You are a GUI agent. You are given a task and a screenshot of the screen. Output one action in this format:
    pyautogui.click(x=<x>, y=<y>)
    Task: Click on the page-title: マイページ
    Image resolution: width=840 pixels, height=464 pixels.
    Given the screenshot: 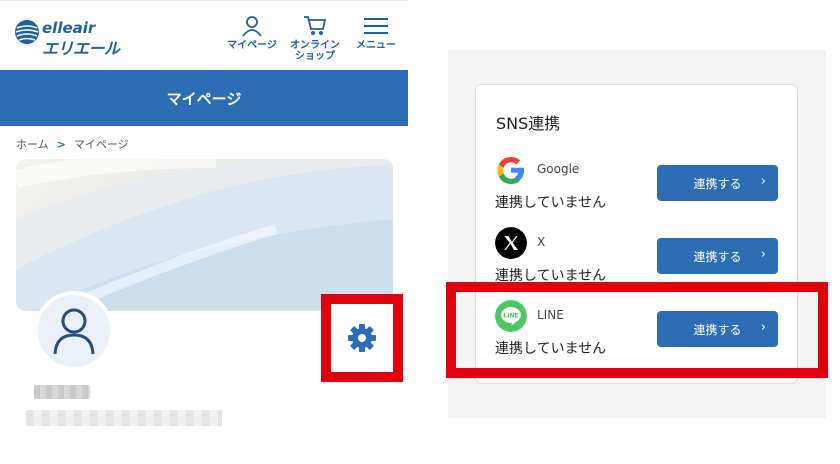 What is the action you would take?
    pyautogui.click(x=204, y=98)
    